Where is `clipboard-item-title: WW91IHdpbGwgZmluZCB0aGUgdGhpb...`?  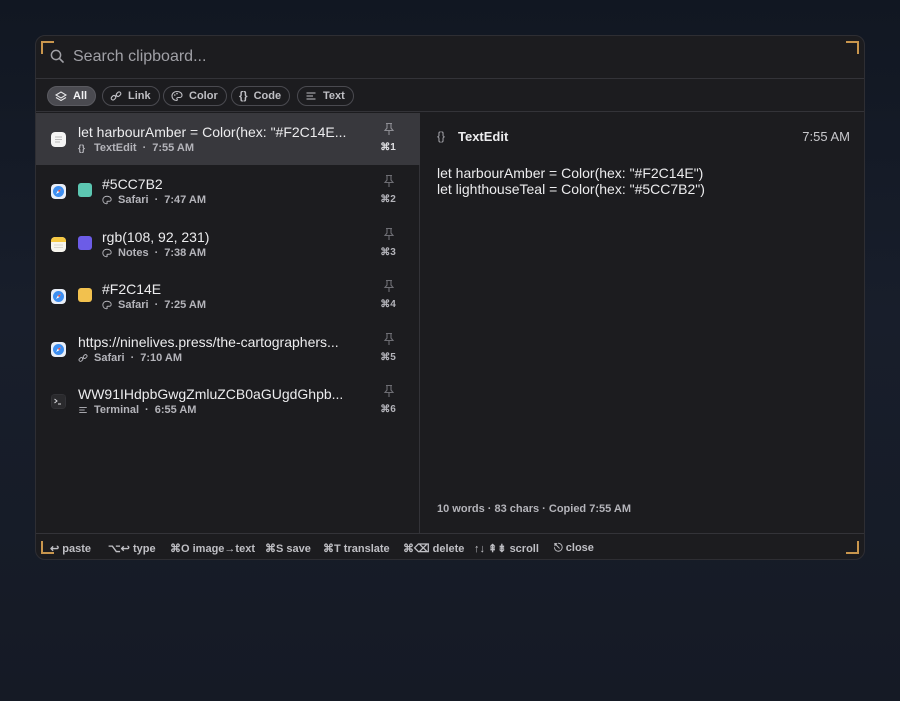 clipboard-item-title: WW91IHdpbGwgZmluZCB0aGUgdGhpb... is located at coordinates (211, 394).